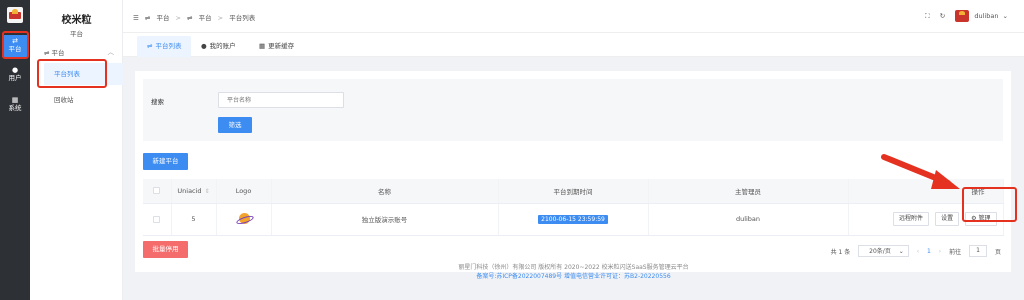  Describe the element at coordinates (920, 171) in the screenshot. I see `annotation-arrow` at that location.